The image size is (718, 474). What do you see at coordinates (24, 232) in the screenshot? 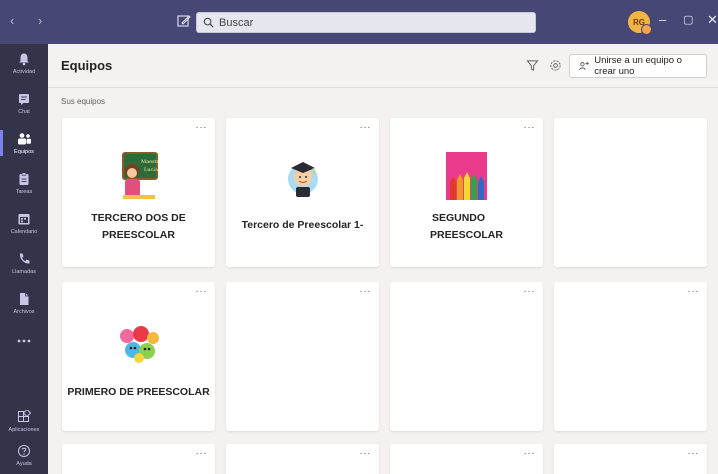
I see `rail-item-label: Calendario` at bounding box center [24, 232].